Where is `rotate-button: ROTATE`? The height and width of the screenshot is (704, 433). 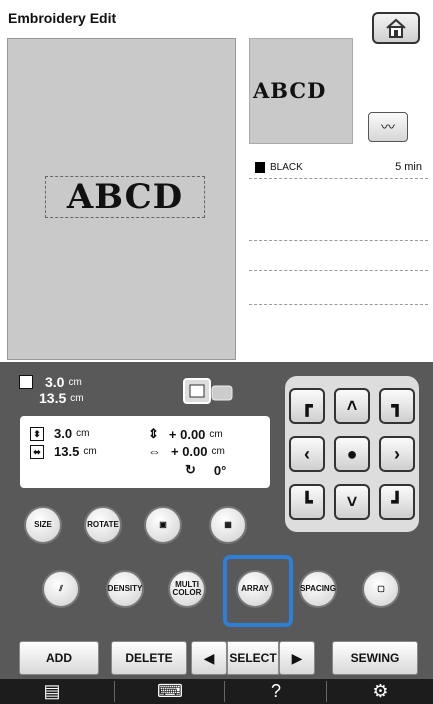
rotate-button: ROTATE is located at coordinates (103, 525).